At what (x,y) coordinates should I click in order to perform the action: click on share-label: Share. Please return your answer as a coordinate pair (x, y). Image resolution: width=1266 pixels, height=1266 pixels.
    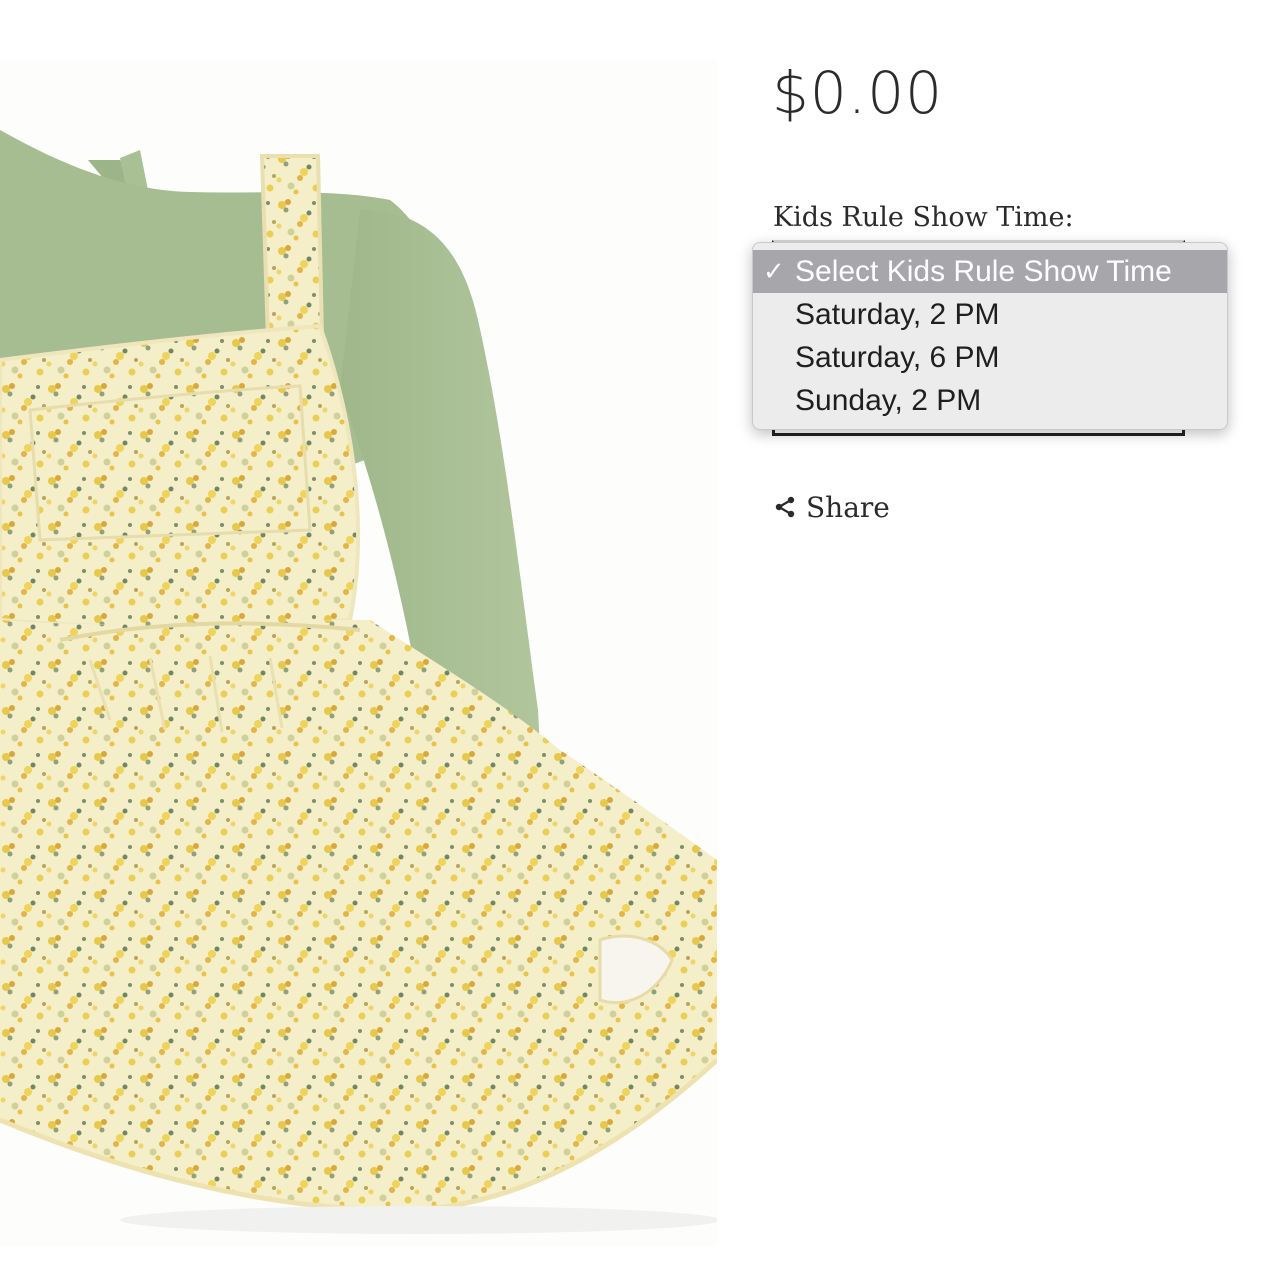
    Looking at the image, I should click on (848, 507).